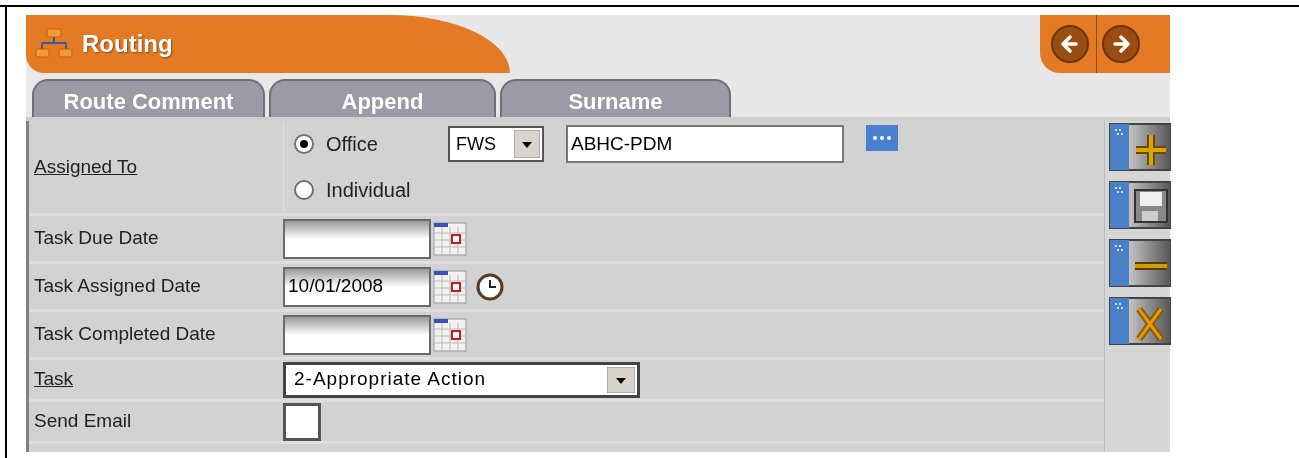  What do you see at coordinates (1140, 263) in the screenshot?
I see `minus-icon` at bounding box center [1140, 263].